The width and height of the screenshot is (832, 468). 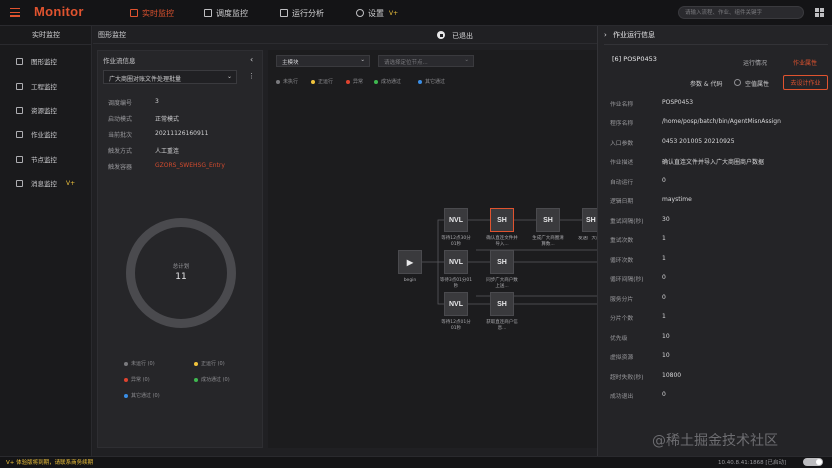 I want to click on sidebar-item-project-monitor: 工程监控, so click(x=46, y=86).